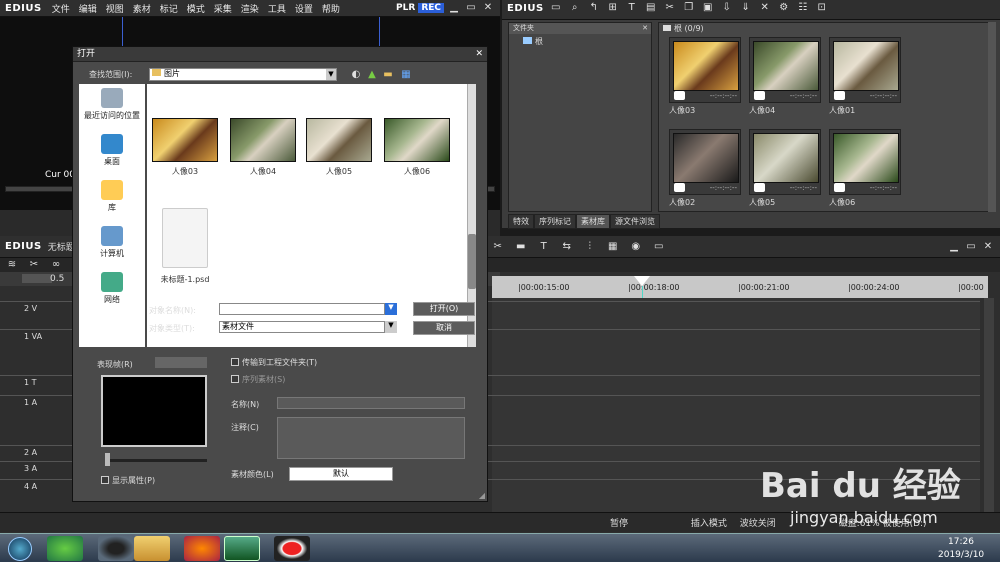  What do you see at coordinates (250, 10) in the screenshot?
I see `menu-item: 渲染` at bounding box center [250, 10].